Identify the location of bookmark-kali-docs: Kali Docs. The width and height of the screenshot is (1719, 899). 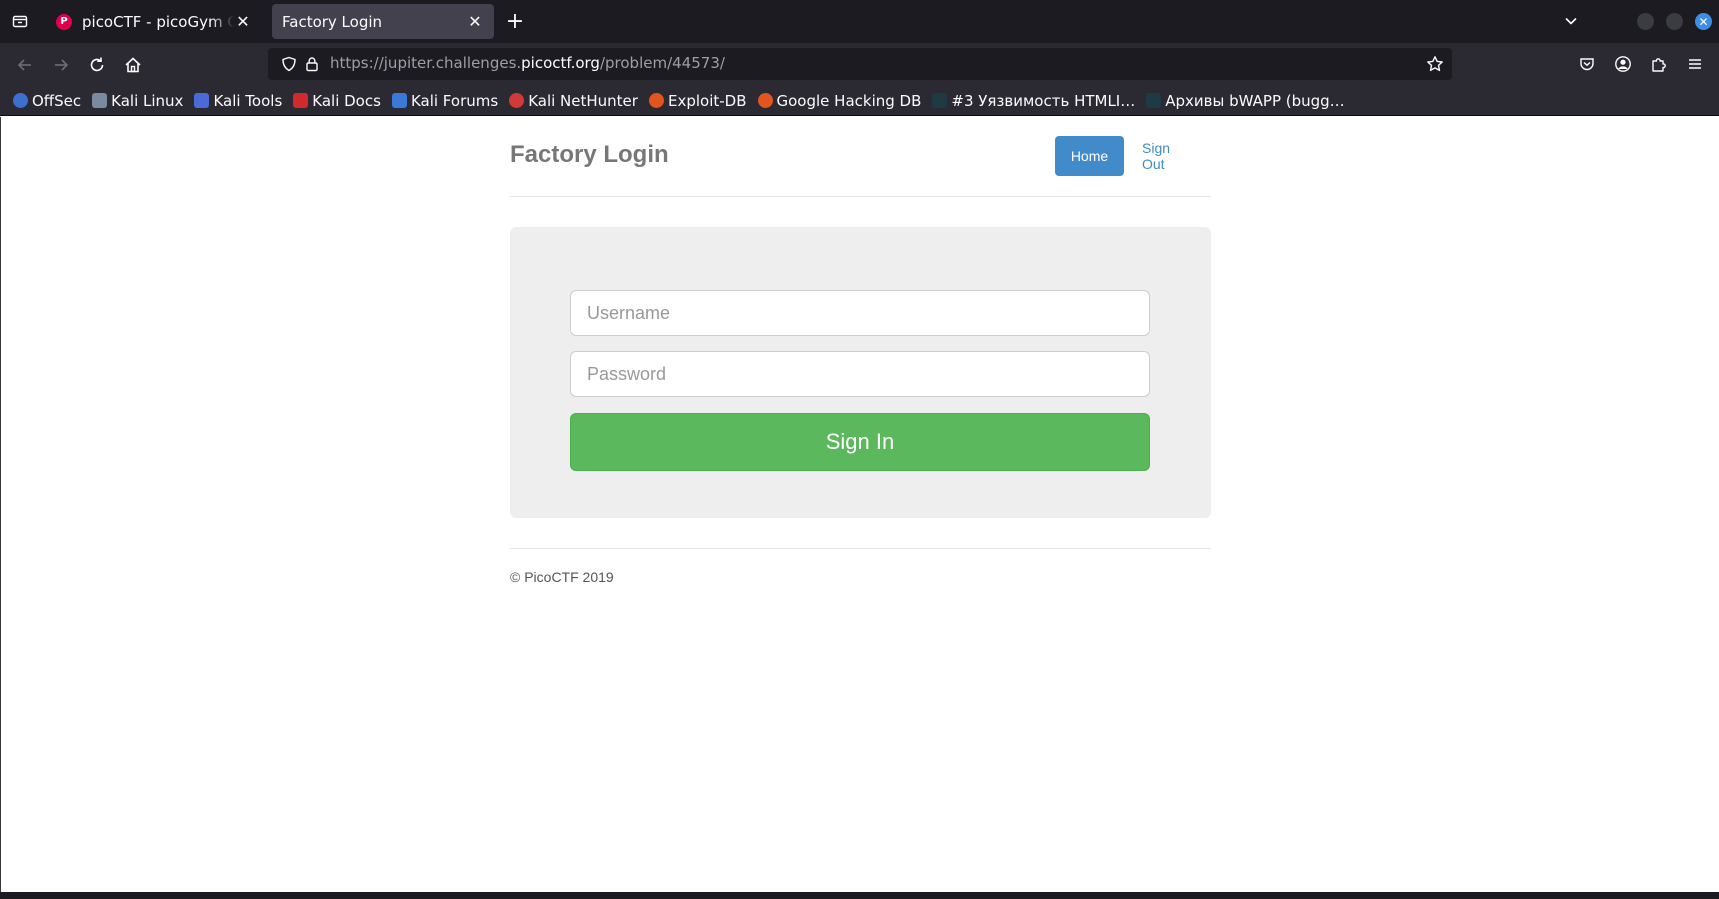
(337, 101).